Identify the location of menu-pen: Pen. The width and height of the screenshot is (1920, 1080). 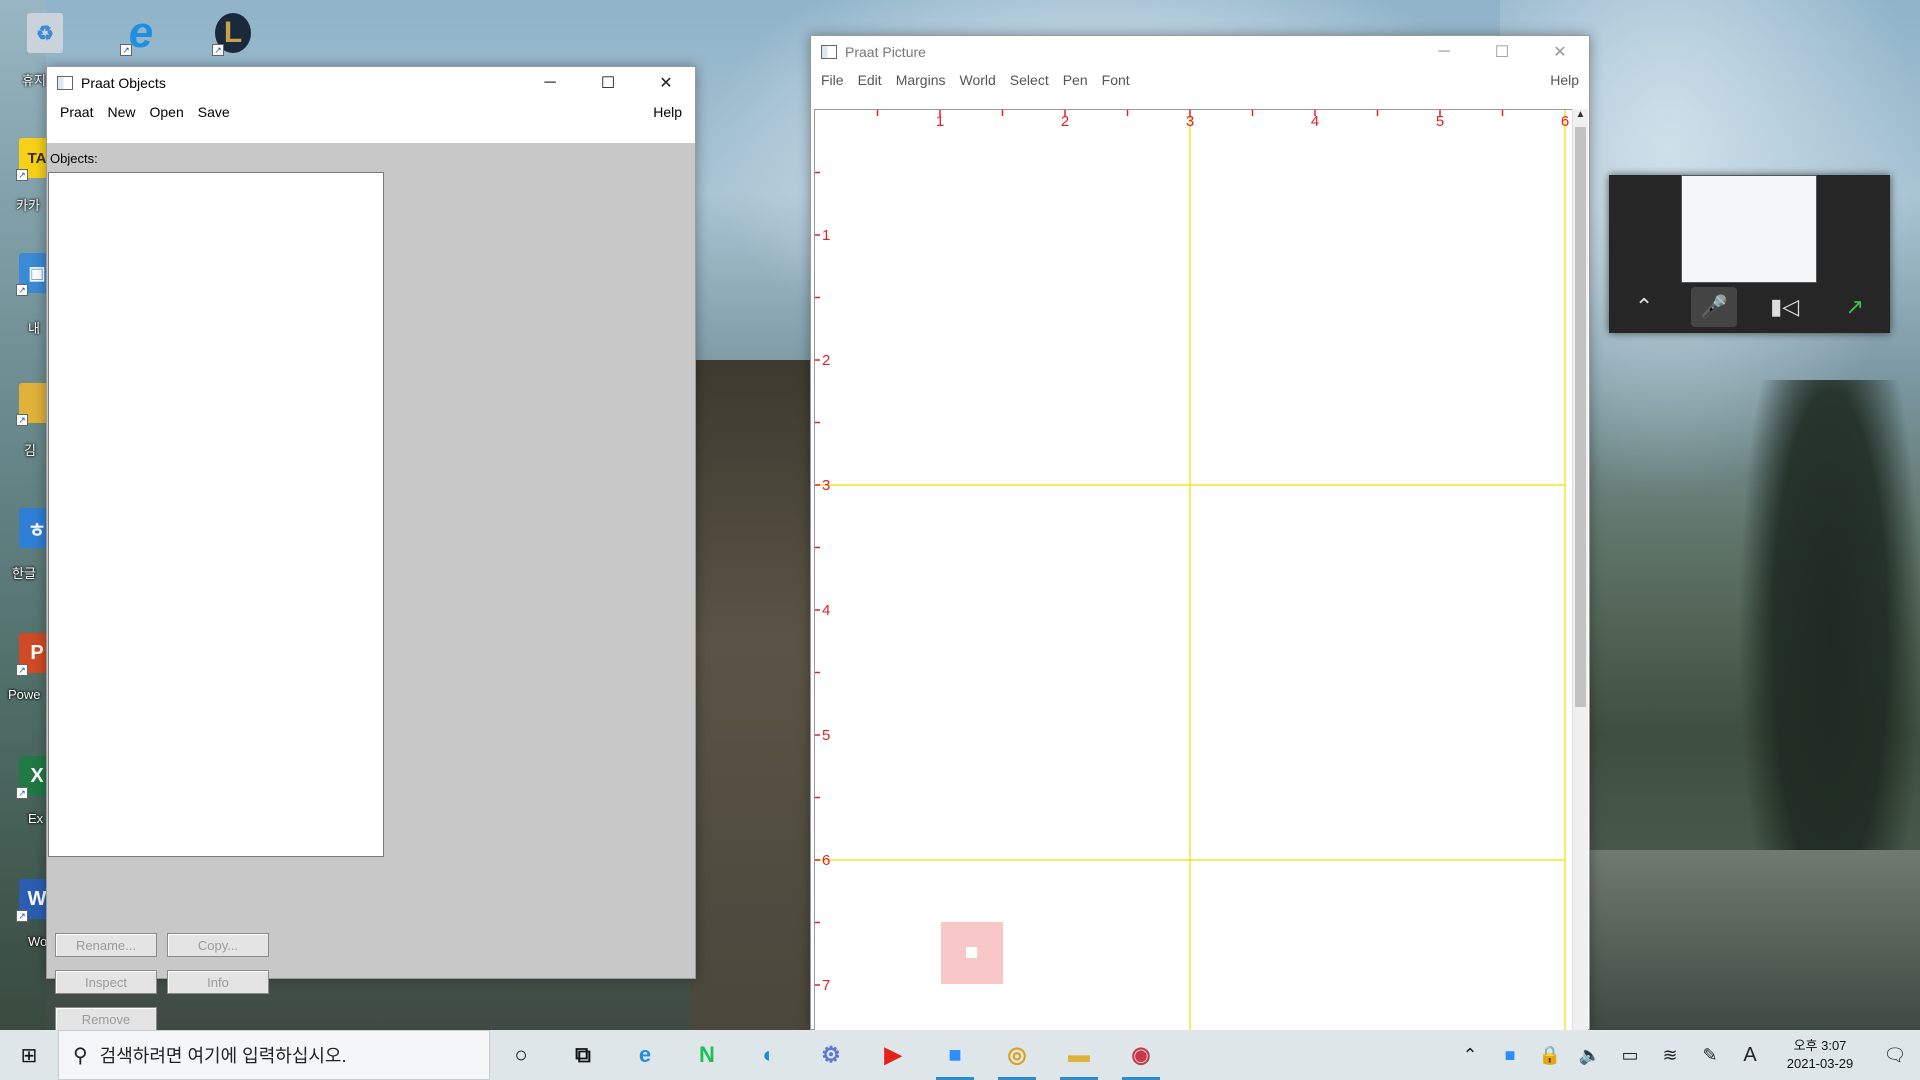
(1075, 80).